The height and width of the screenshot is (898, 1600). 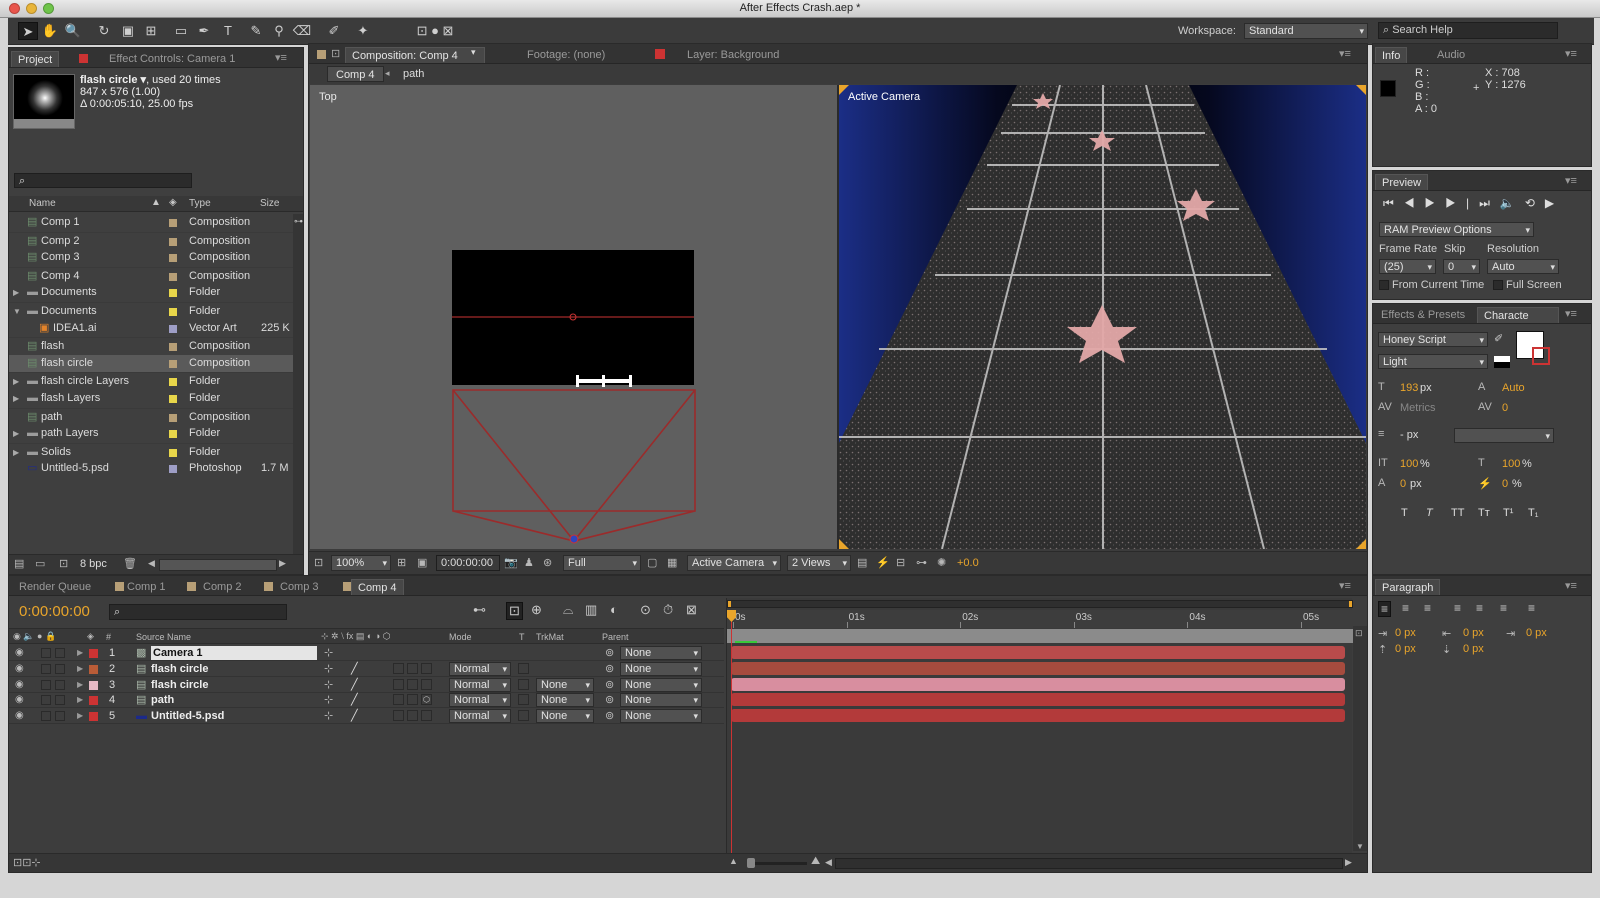 What do you see at coordinates (672, 562) in the screenshot?
I see `transparency-grid-icon: ▦` at bounding box center [672, 562].